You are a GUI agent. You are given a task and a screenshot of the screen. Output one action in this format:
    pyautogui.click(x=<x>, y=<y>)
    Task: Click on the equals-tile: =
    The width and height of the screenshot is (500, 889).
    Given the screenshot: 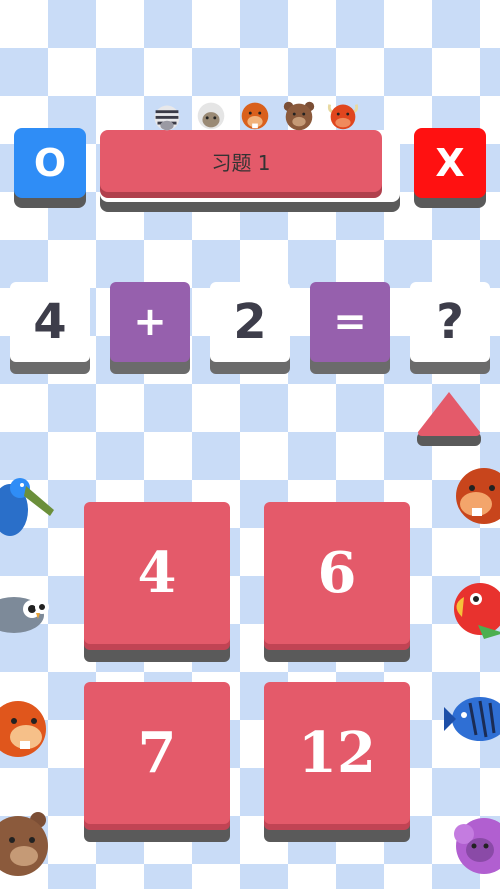 What is the action you would take?
    pyautogui.click(x=350, y=322)
    